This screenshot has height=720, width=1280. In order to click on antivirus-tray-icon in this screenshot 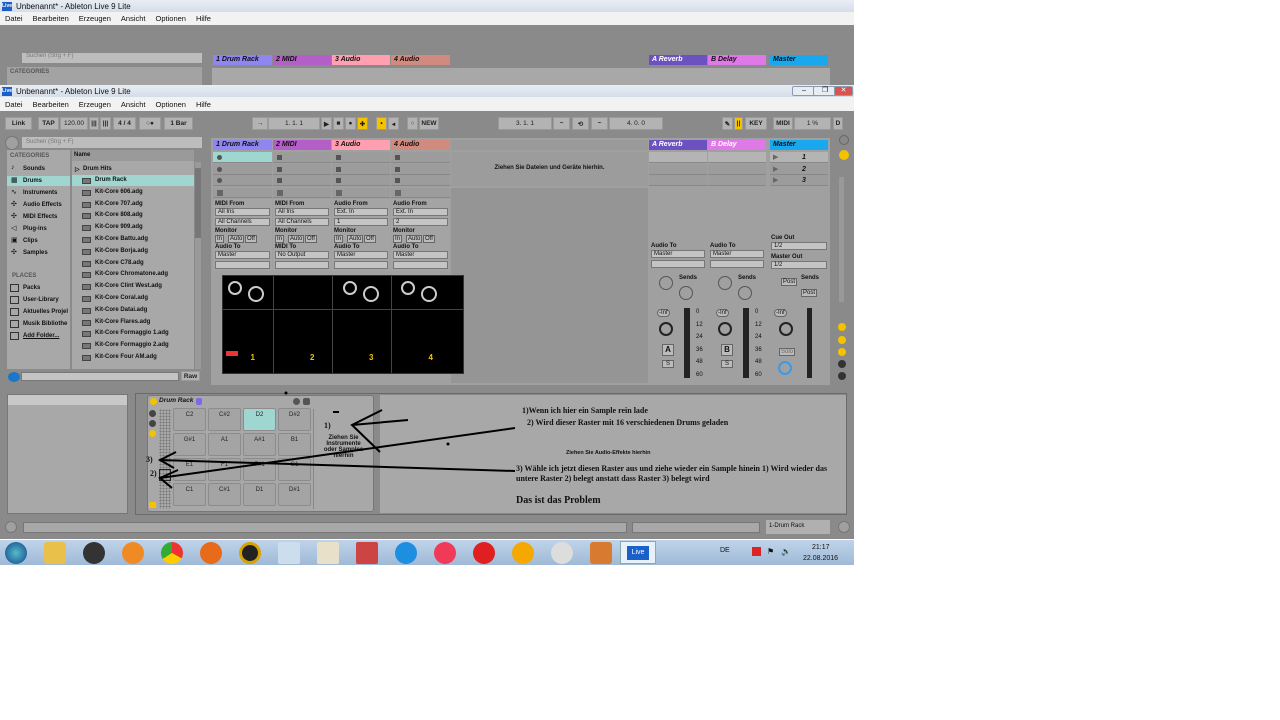, I will do `click(756, 551)`.